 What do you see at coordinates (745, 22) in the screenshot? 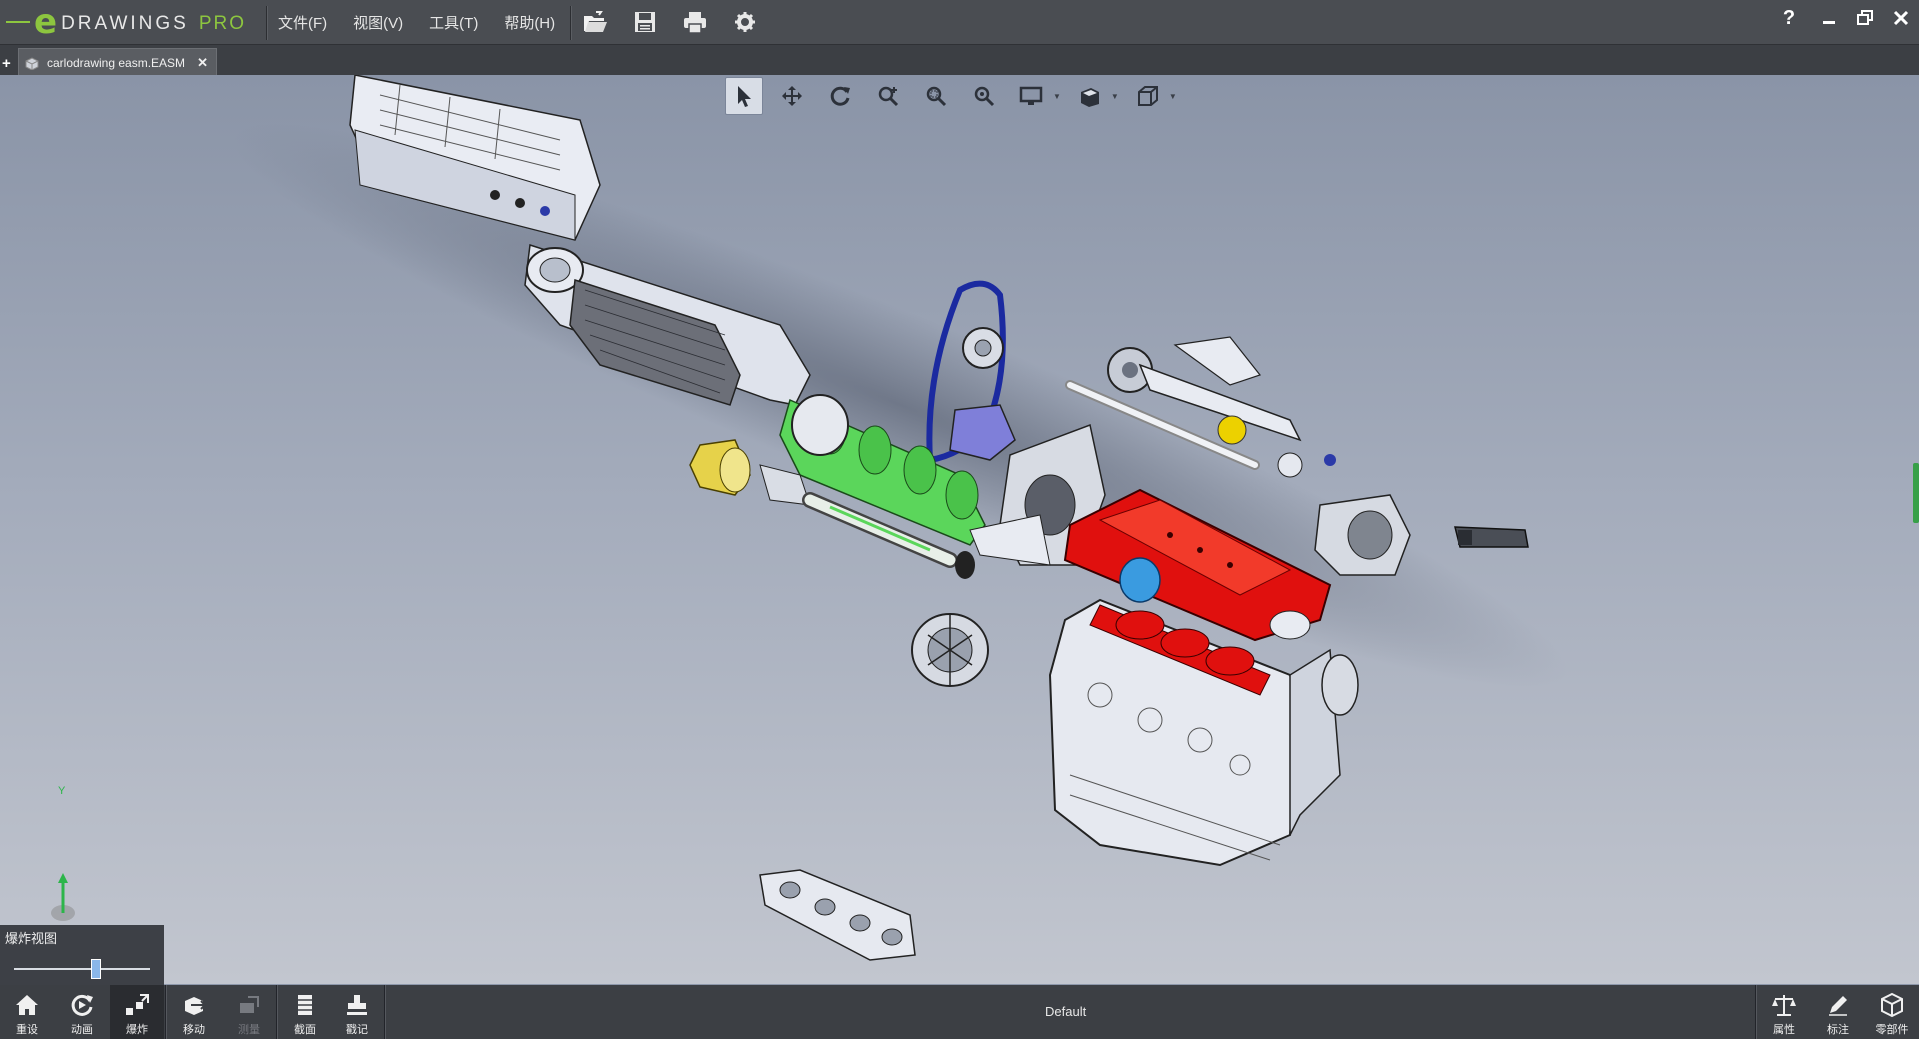
I see `settings-gear-icon` at bounding box center [745, 22].